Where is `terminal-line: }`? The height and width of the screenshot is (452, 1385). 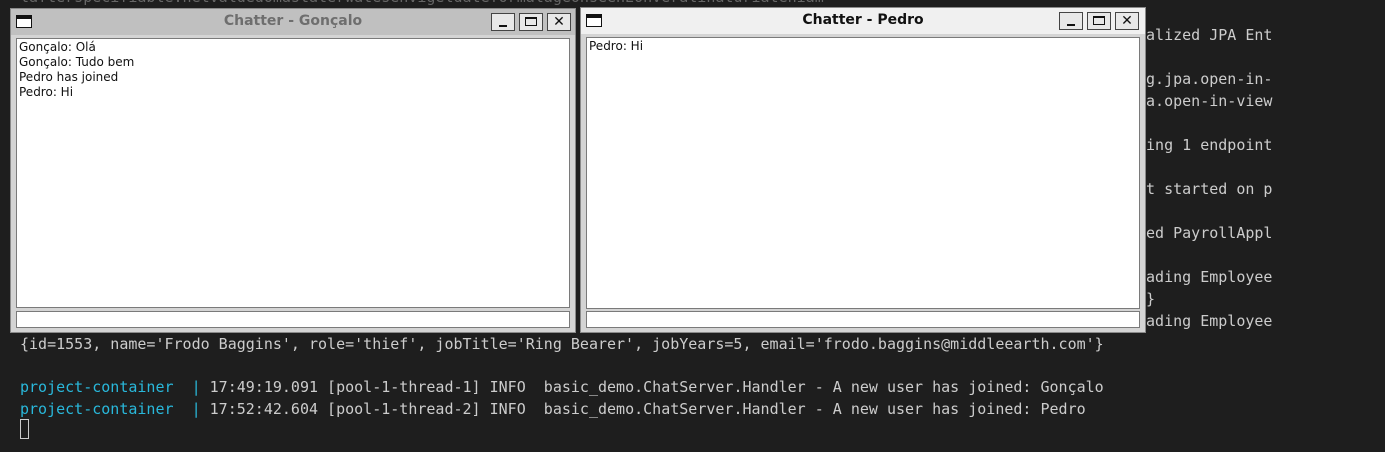 terminal-line: } is located at coordinates (1151, 299).